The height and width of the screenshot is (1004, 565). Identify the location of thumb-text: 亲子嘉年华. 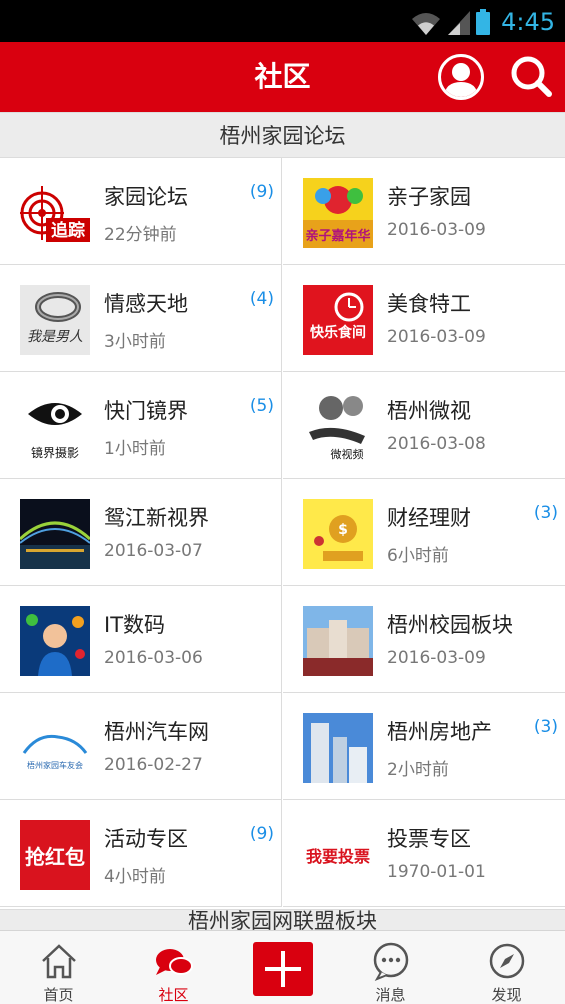
(337, 236).